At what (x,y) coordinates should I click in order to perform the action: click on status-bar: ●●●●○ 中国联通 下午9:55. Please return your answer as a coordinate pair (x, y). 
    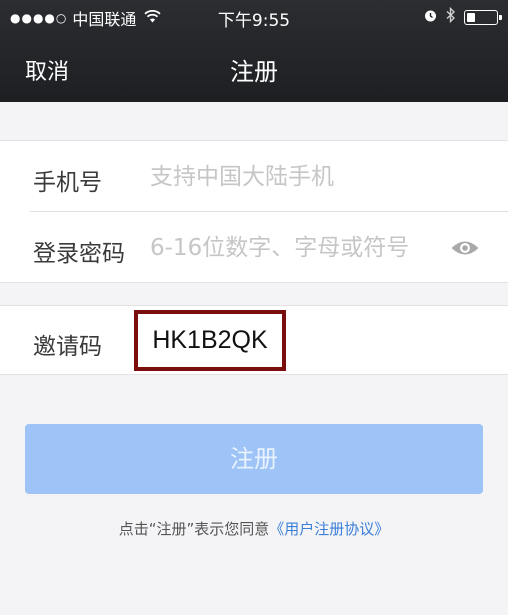
    Looking at the image, I should click on (254, 17).